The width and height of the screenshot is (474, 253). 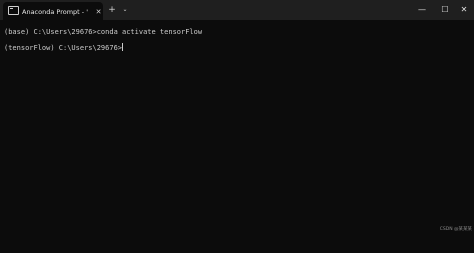 I want to click on active-tab: Anaconda Prompt - "C:\Progr ✕, so click(x=53, y=11).